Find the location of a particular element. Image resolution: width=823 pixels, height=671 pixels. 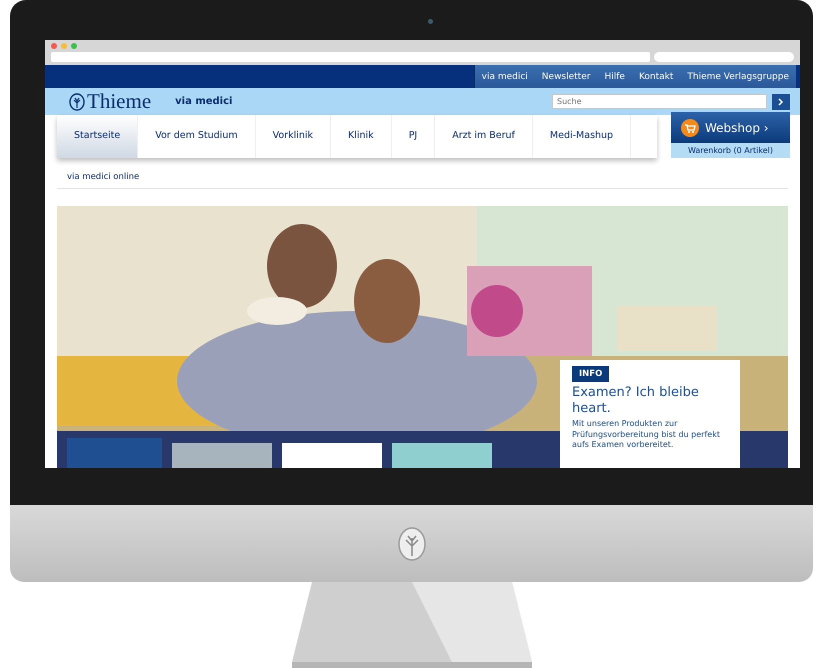

card-text: Mit unseren Produkten zur Prüfungsvorbereitung bist du perfekt aufs Examen vorbereitet. is located at coordinates (646, 434).